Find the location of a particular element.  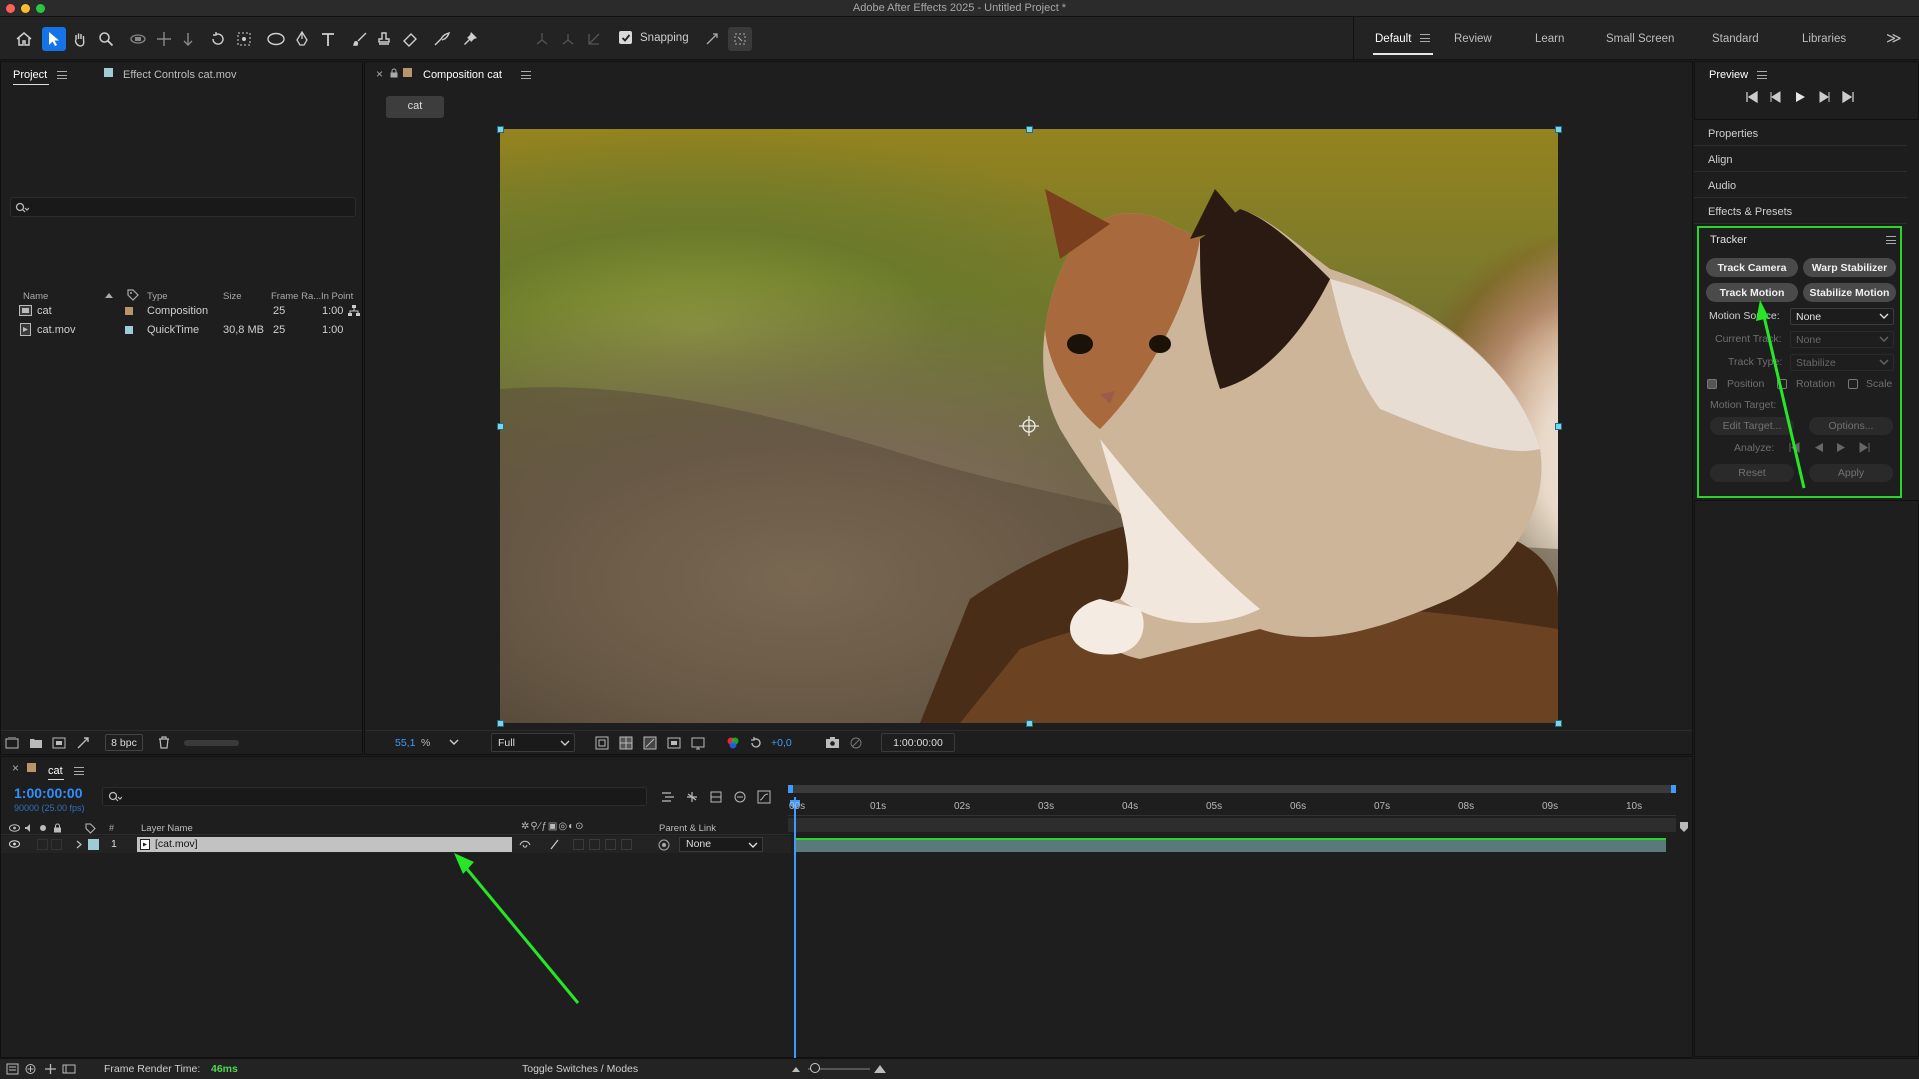

parent-pick-whip-icon is located at coordinates (664, 845).